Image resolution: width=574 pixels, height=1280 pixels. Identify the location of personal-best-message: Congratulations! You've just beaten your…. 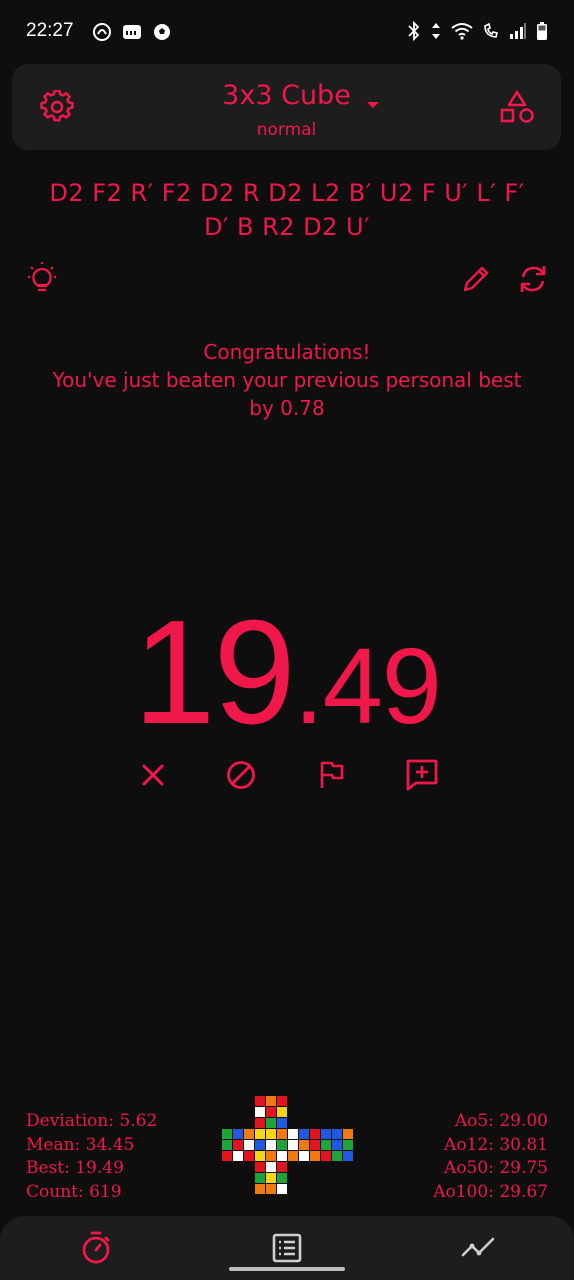
(287, 380).